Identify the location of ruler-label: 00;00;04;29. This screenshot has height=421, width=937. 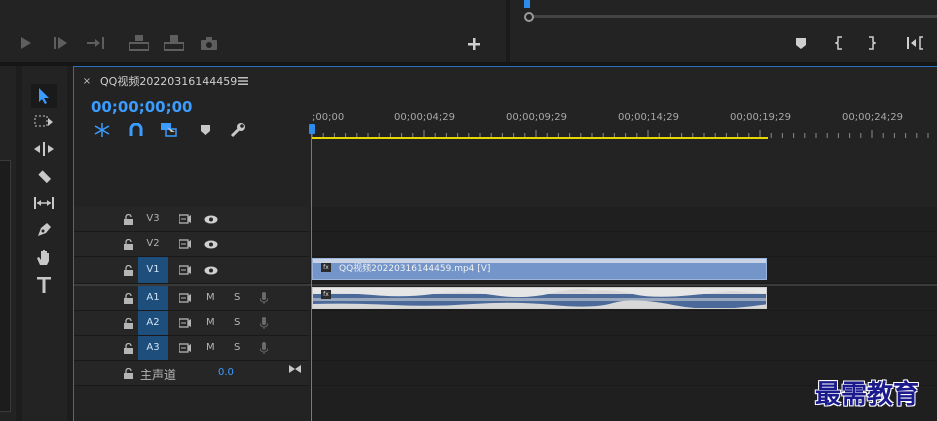
(425, 117).